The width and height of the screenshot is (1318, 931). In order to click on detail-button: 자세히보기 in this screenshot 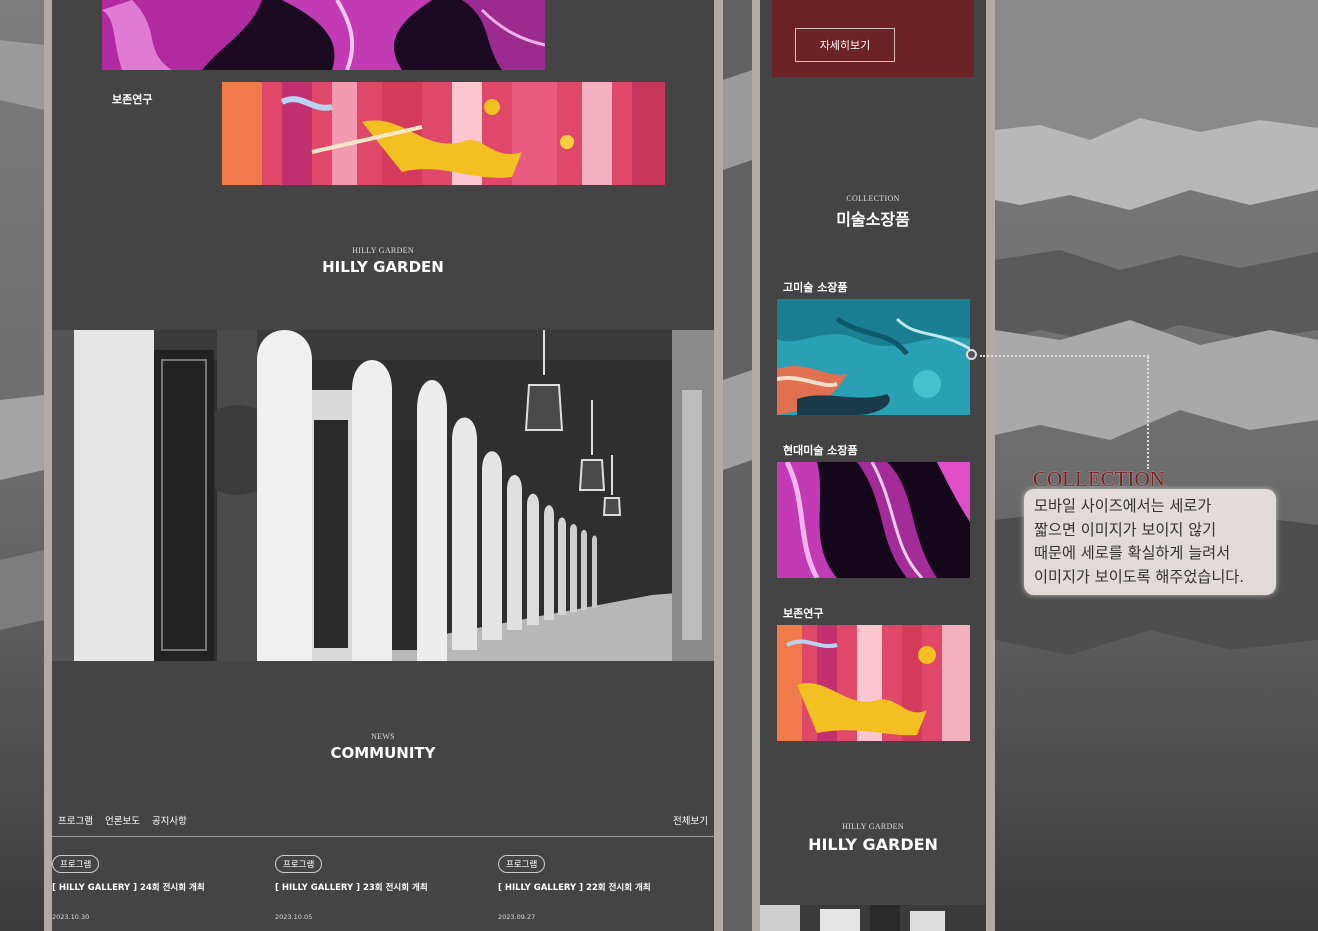, I will do `click(845, 45)`.